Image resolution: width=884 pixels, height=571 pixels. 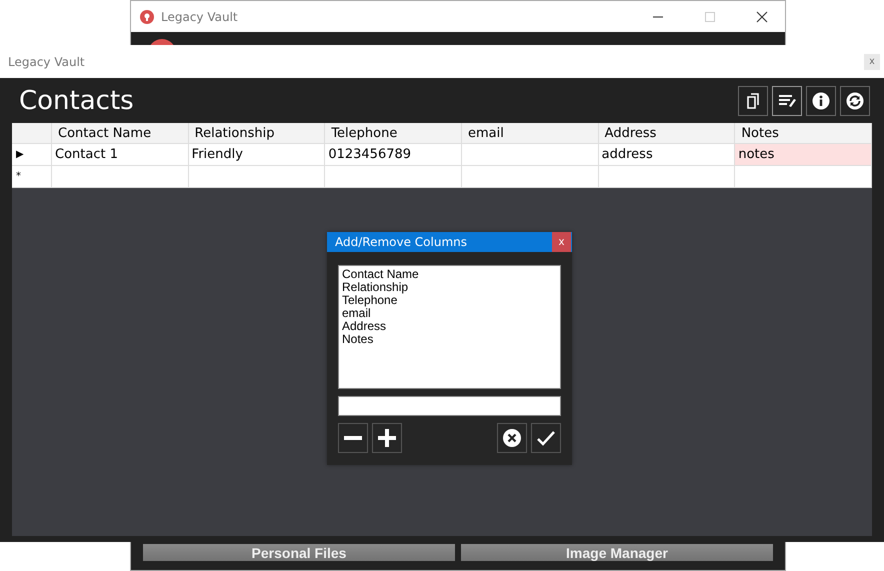 What do you see at coordinates (449, 313) in the screenshot?
I see `list-item: email` at bounding box center [449, 313].